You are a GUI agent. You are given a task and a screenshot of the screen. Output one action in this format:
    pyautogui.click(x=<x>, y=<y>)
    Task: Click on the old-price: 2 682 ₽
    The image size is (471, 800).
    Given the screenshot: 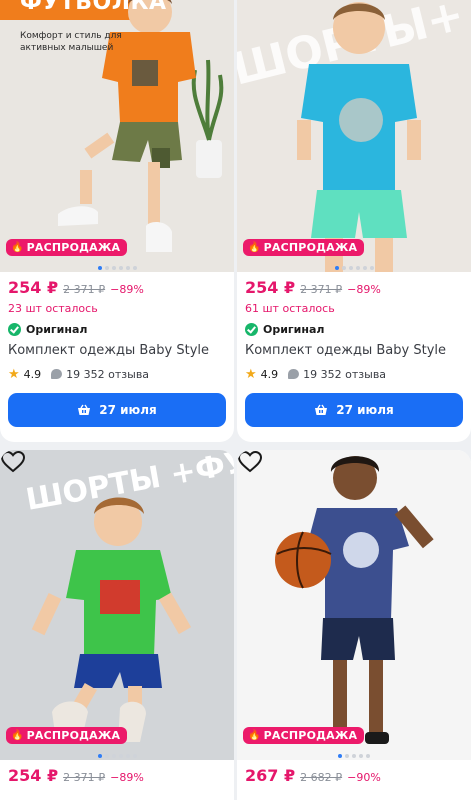 What is the action you would take?
    pyautogui.click(x=321, y=777)
    